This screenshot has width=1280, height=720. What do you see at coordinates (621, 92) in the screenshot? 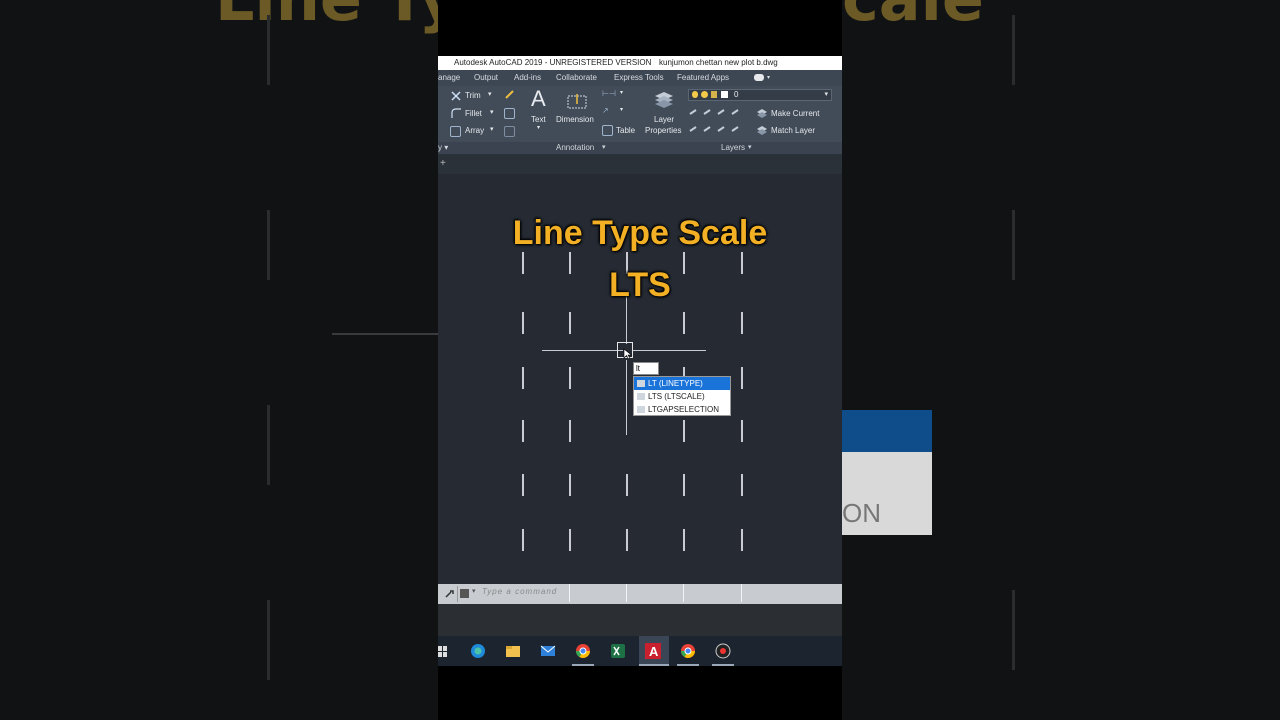
I see `linear-dimension-dropdown-icon: ▾` at bounding box center [621, 92].